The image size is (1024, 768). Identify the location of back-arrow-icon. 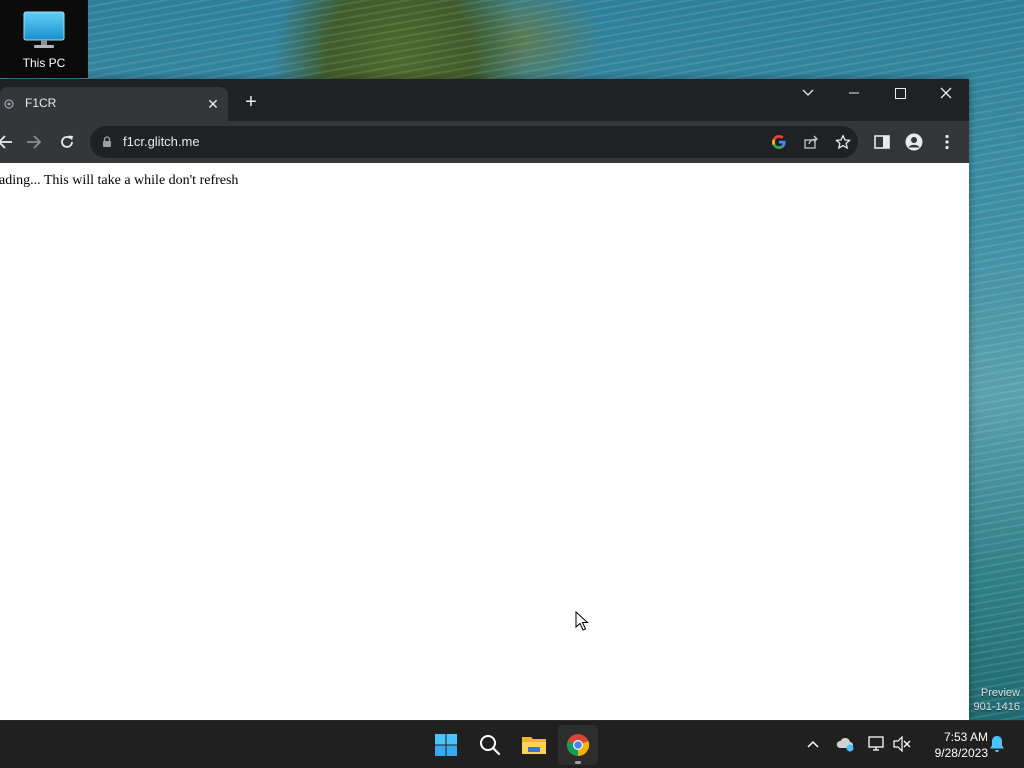
(6, 142).